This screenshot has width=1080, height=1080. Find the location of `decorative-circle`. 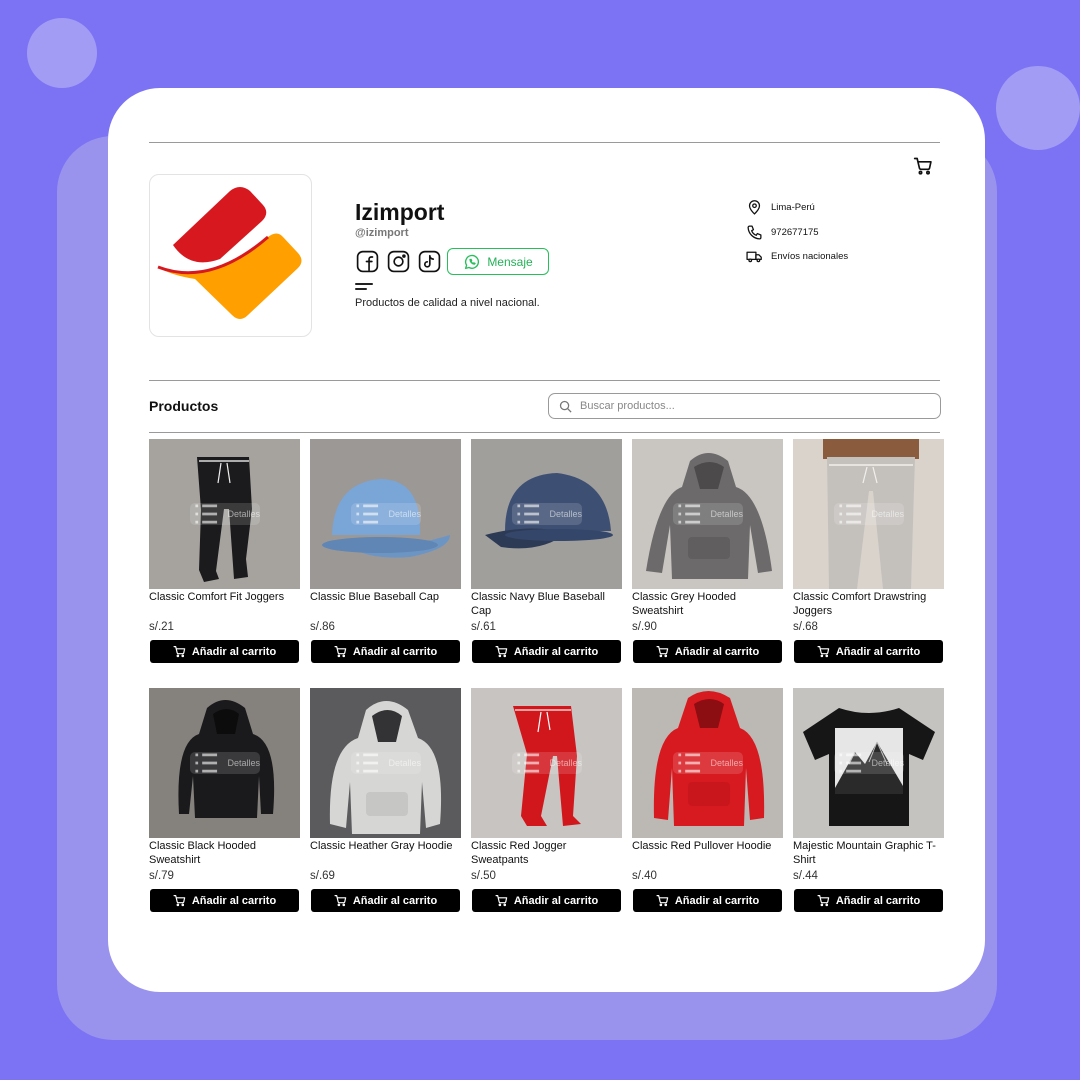

decorative-circle is located at coordinates (1038, 108).